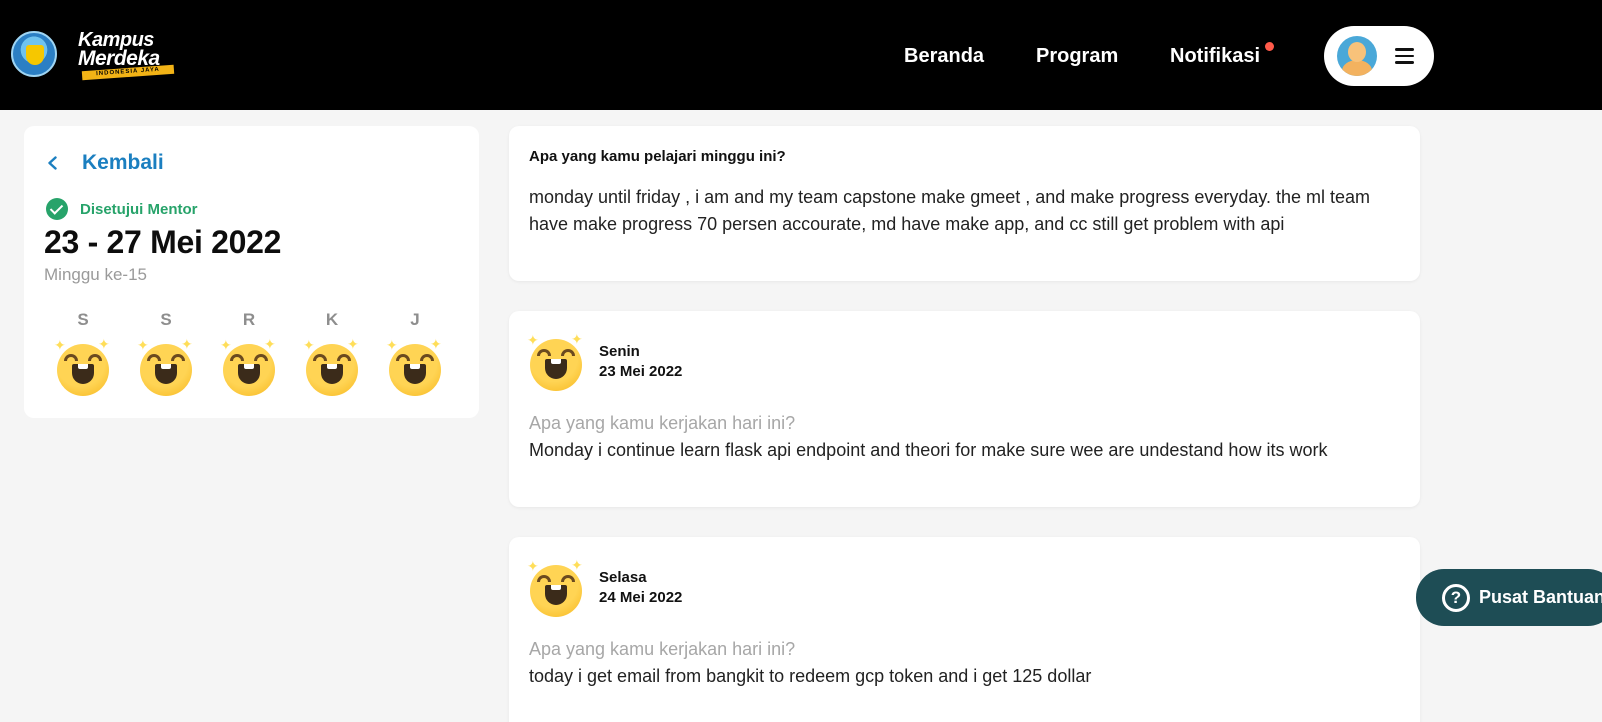 The image size is (1602, 722). What do you see at coordinates (57, 209) in the screenshot?
I see `check-circle-icon` at bounding box center [57, 209].